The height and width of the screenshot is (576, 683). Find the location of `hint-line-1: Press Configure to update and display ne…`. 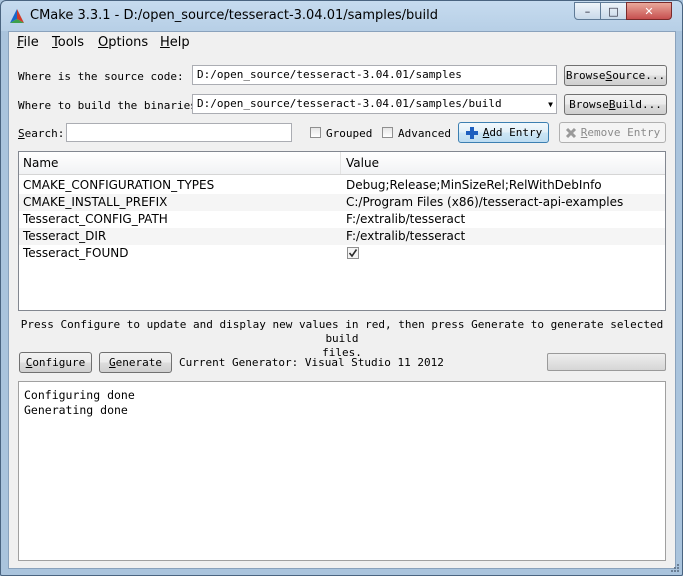

hint-line-1: Press Configure to update and display ne… is located at coordinates (342, 331).